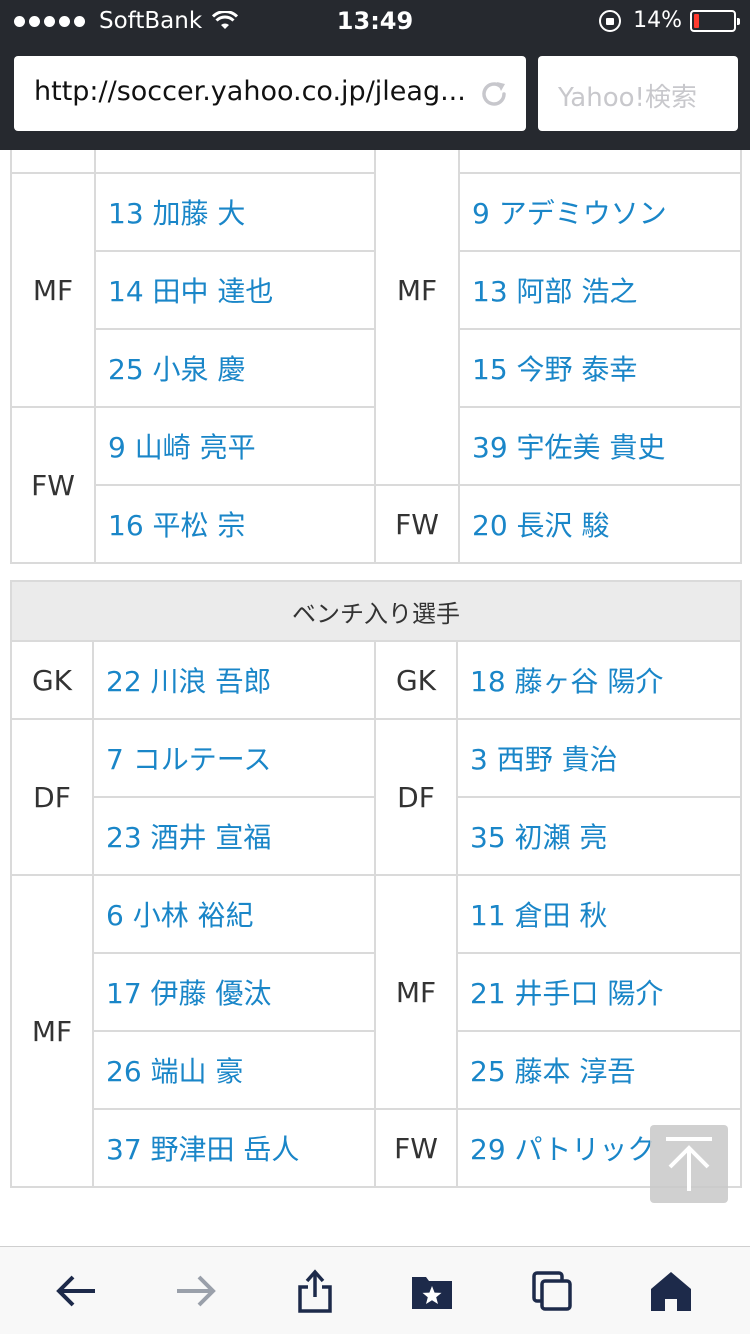  What do you see at coordinates (234, 1148) in the screenshot?
I see `player-link: 37 野津田 岳人` at bounding box center [234, 1148].